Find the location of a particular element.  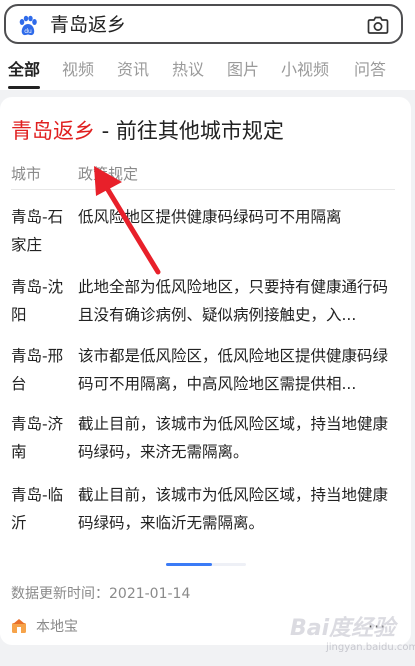

horizontal-scrollbar is located at coordinates (206, 564).